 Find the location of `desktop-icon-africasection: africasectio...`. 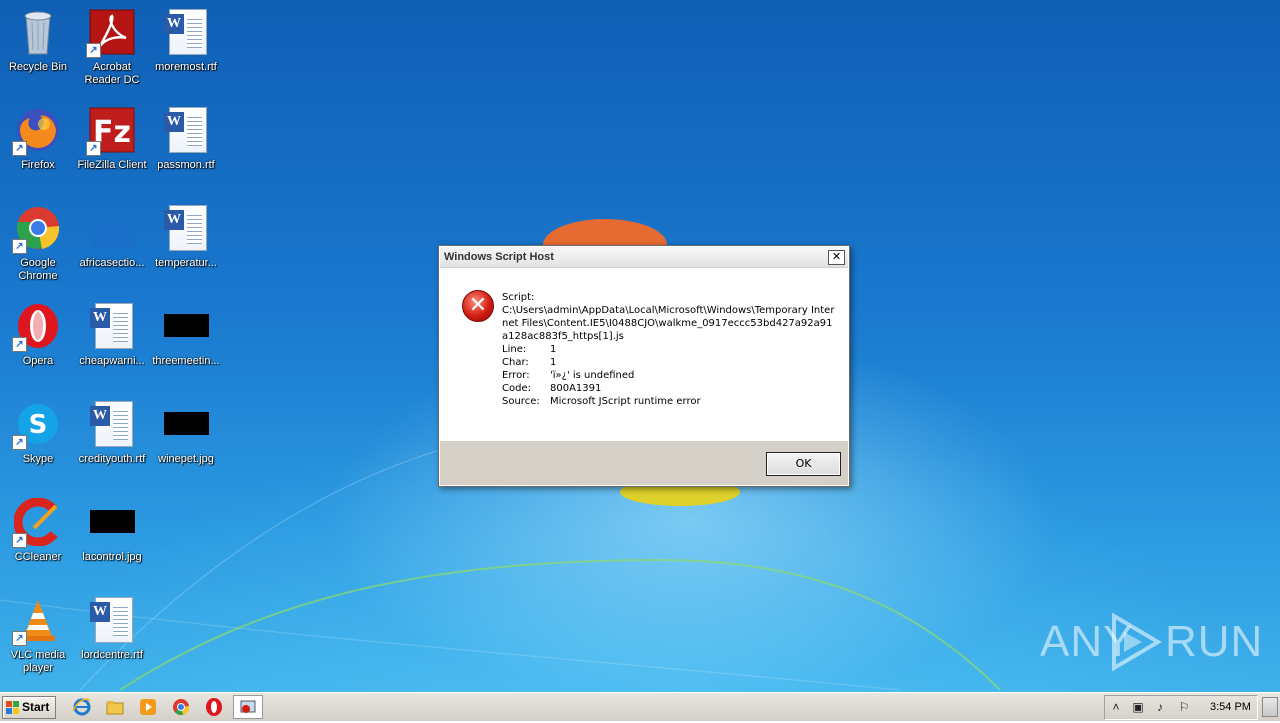

desktop-icon-africasection: africasectio... is located at coordinates (112, 237).